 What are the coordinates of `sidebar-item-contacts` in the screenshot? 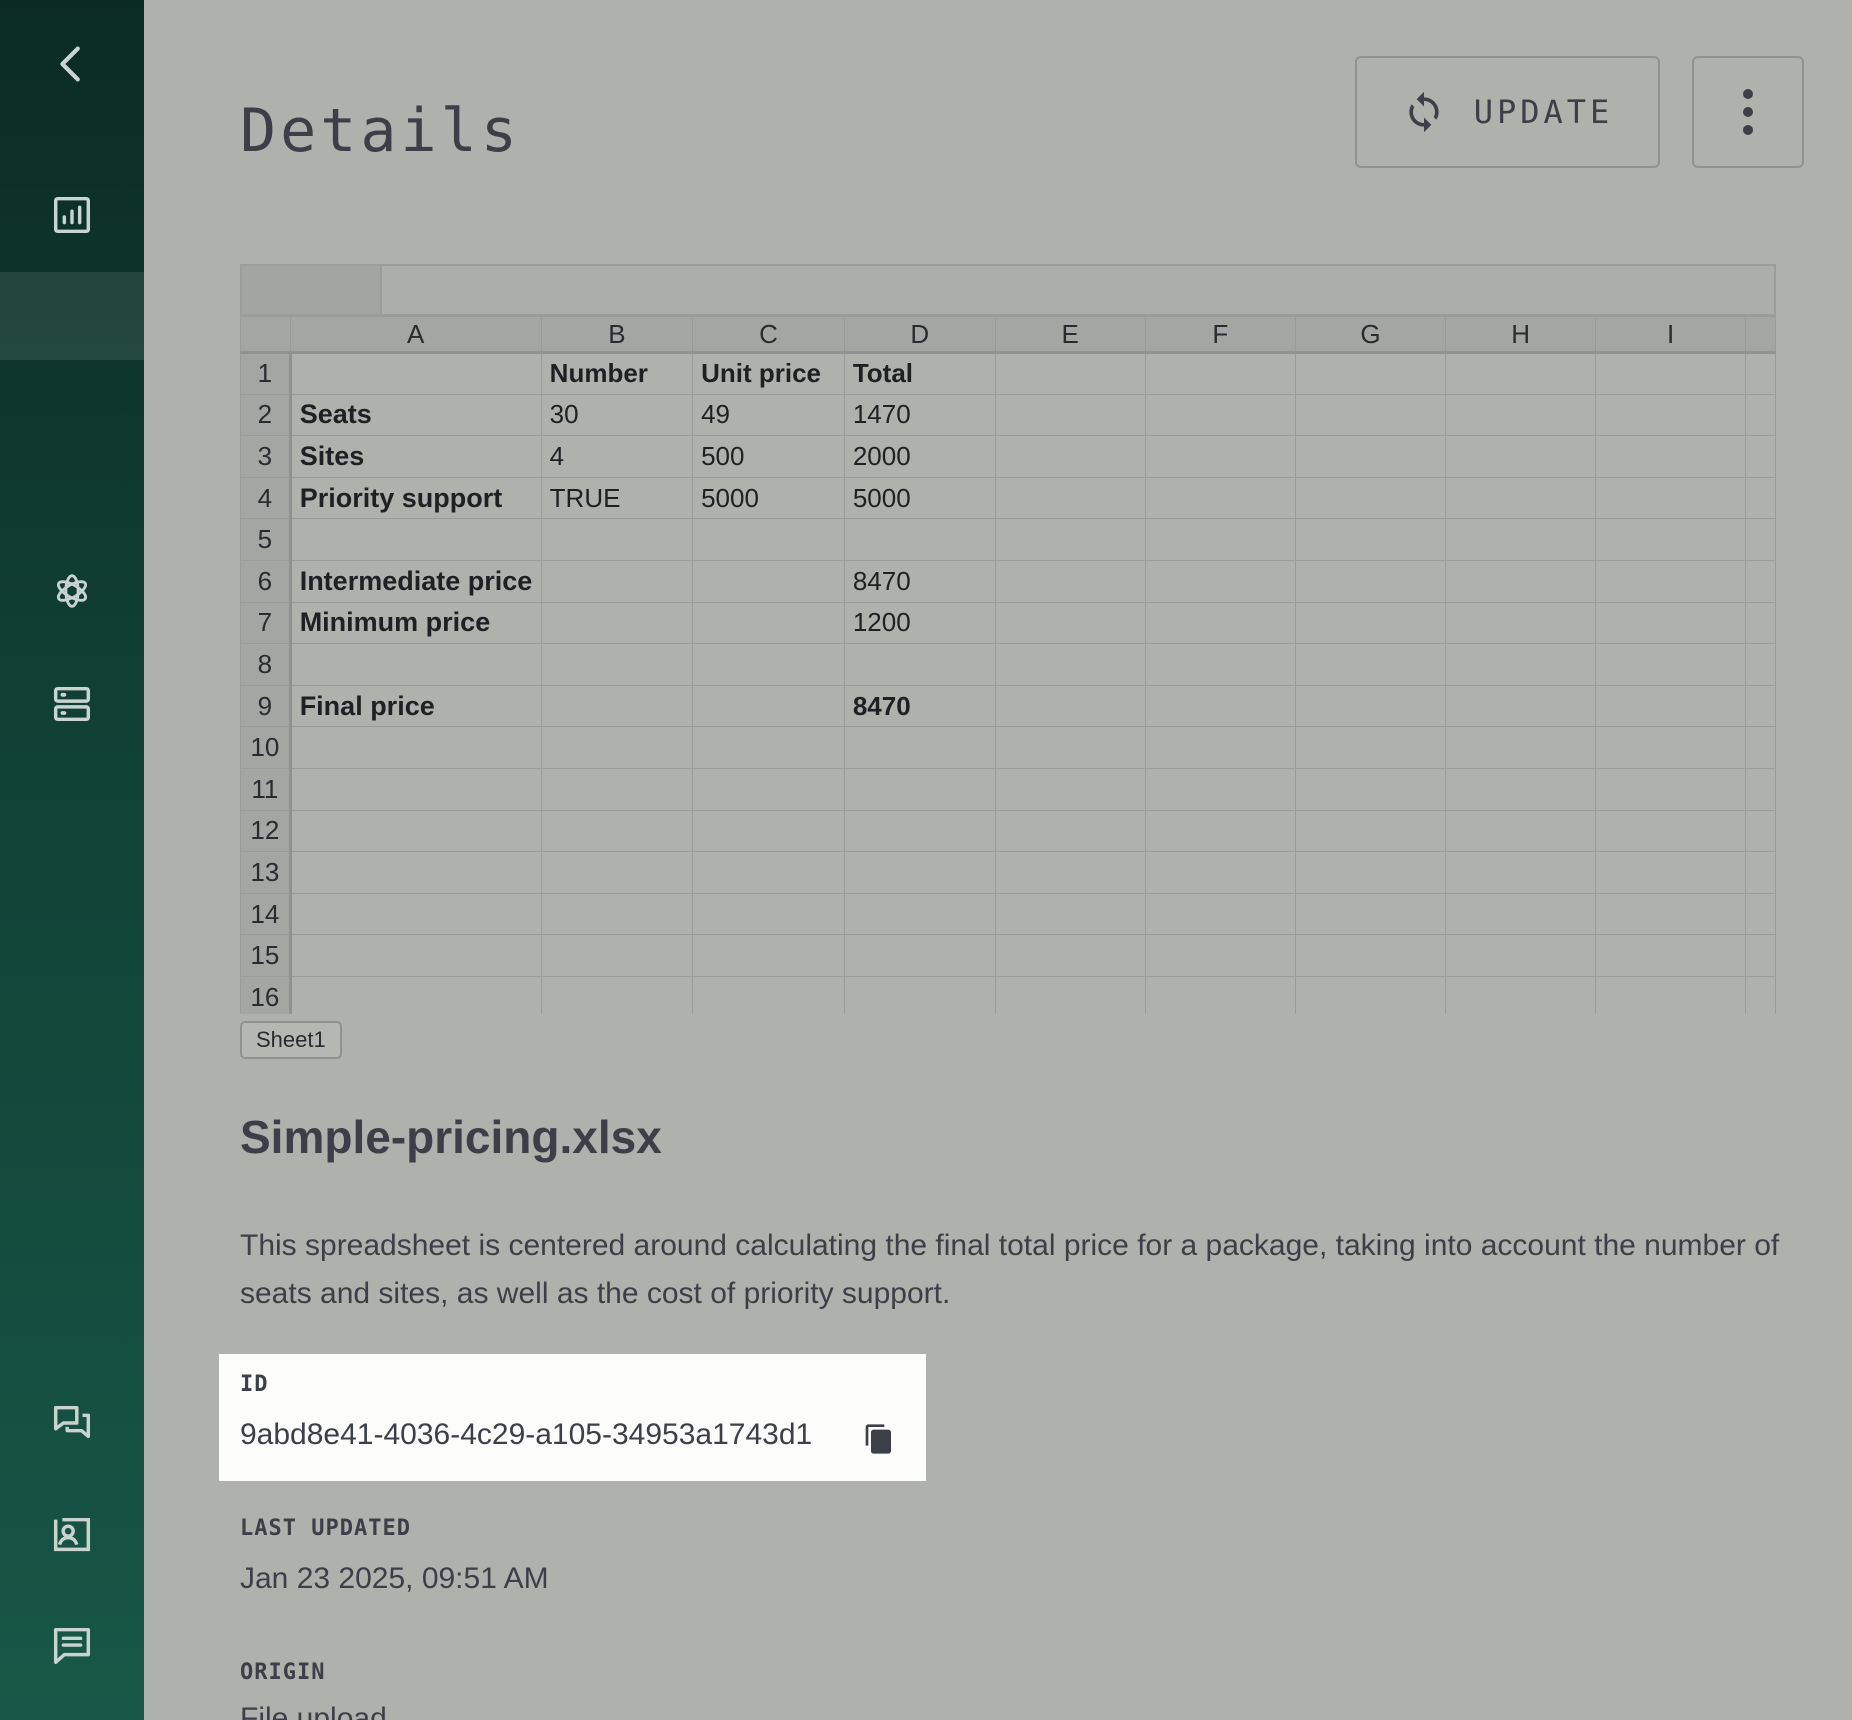 It's located at (72, 1535).